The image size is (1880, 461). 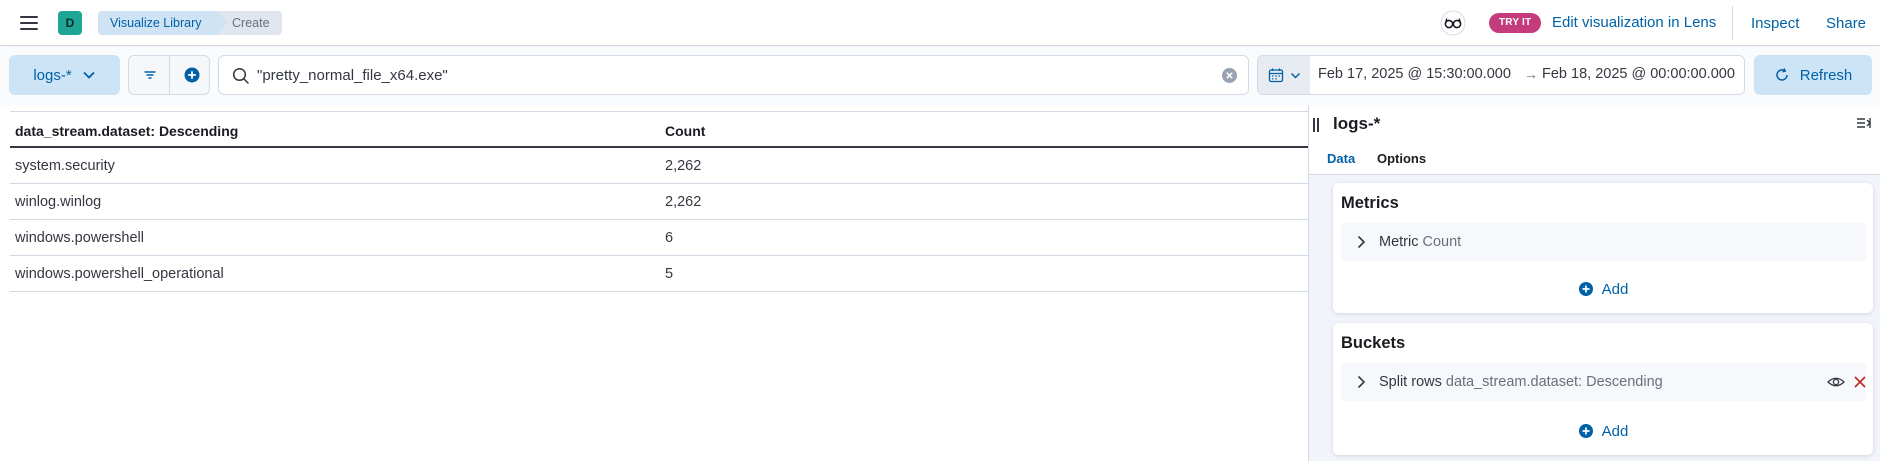 I want to click on try-it-badge: TRY IT, so click(x=1515, y=23).